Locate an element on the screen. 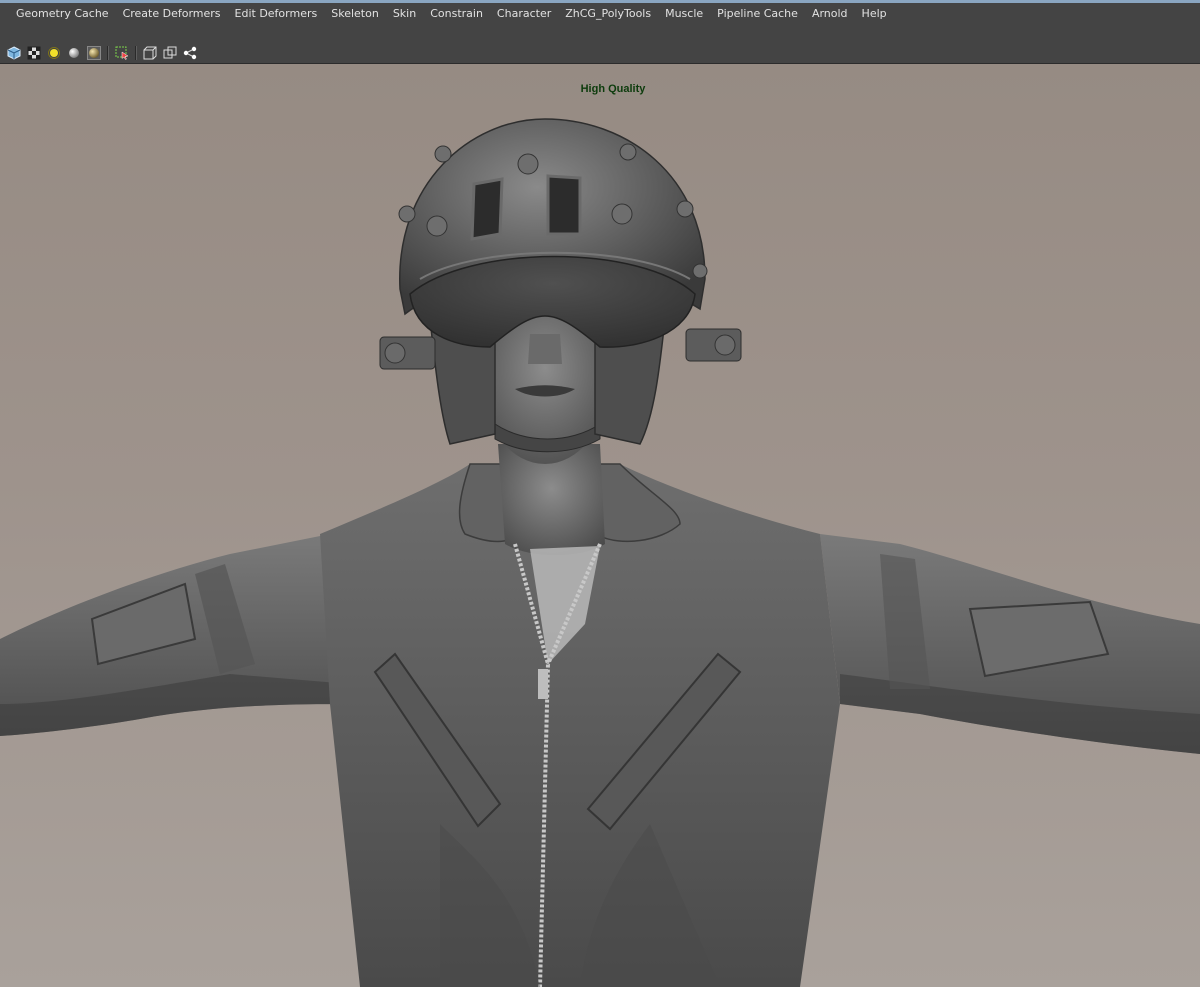  shelf-area is located at coordinates (600, 33).